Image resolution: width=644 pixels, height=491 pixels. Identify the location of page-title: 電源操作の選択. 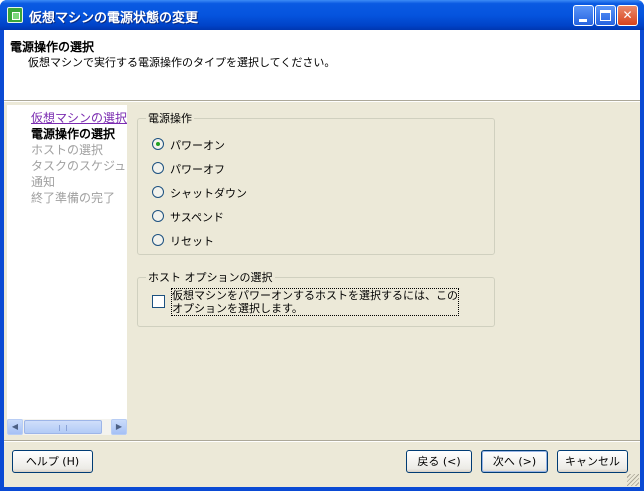
(52, 47).